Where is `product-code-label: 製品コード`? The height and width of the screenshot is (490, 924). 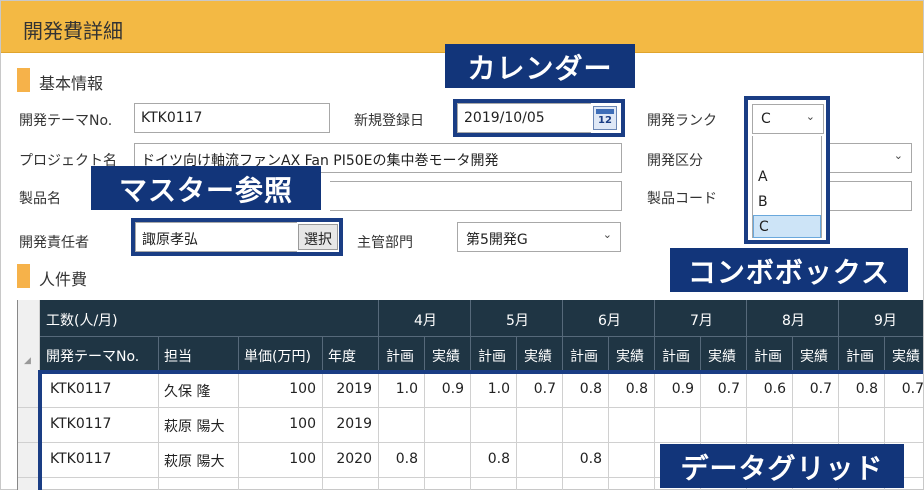 product-code-label: 製品コード is located at coordinates (682, 199).